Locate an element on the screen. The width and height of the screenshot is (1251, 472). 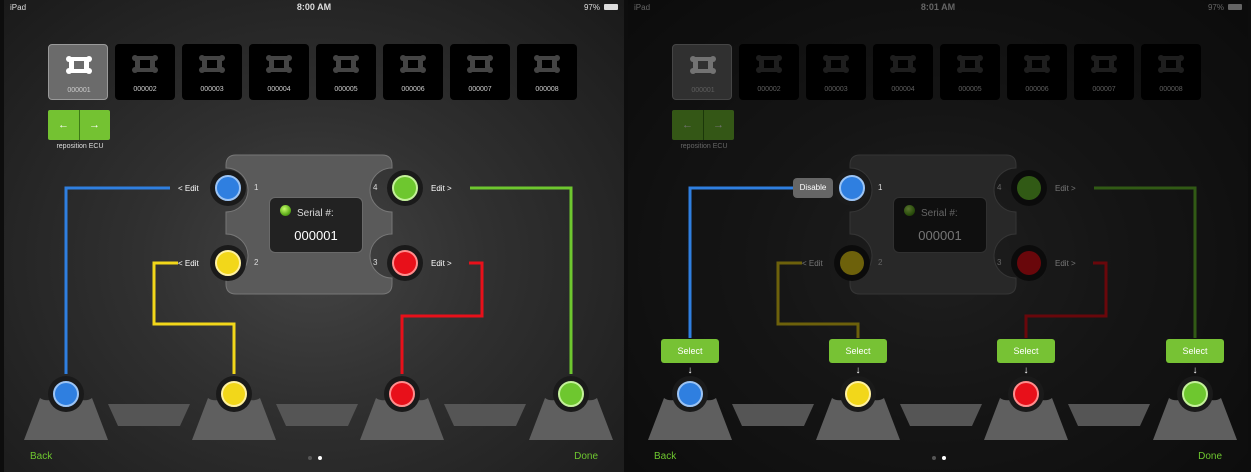
pin-4-number: 4 is located at coordinates (375, 187).